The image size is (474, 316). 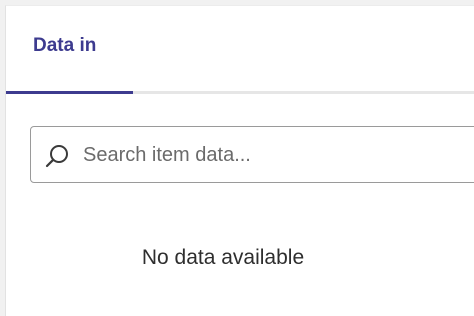 What do you see at coordinates (278, 155) in the screenshot?
I see `search-input` at bounding box center [278, 155].